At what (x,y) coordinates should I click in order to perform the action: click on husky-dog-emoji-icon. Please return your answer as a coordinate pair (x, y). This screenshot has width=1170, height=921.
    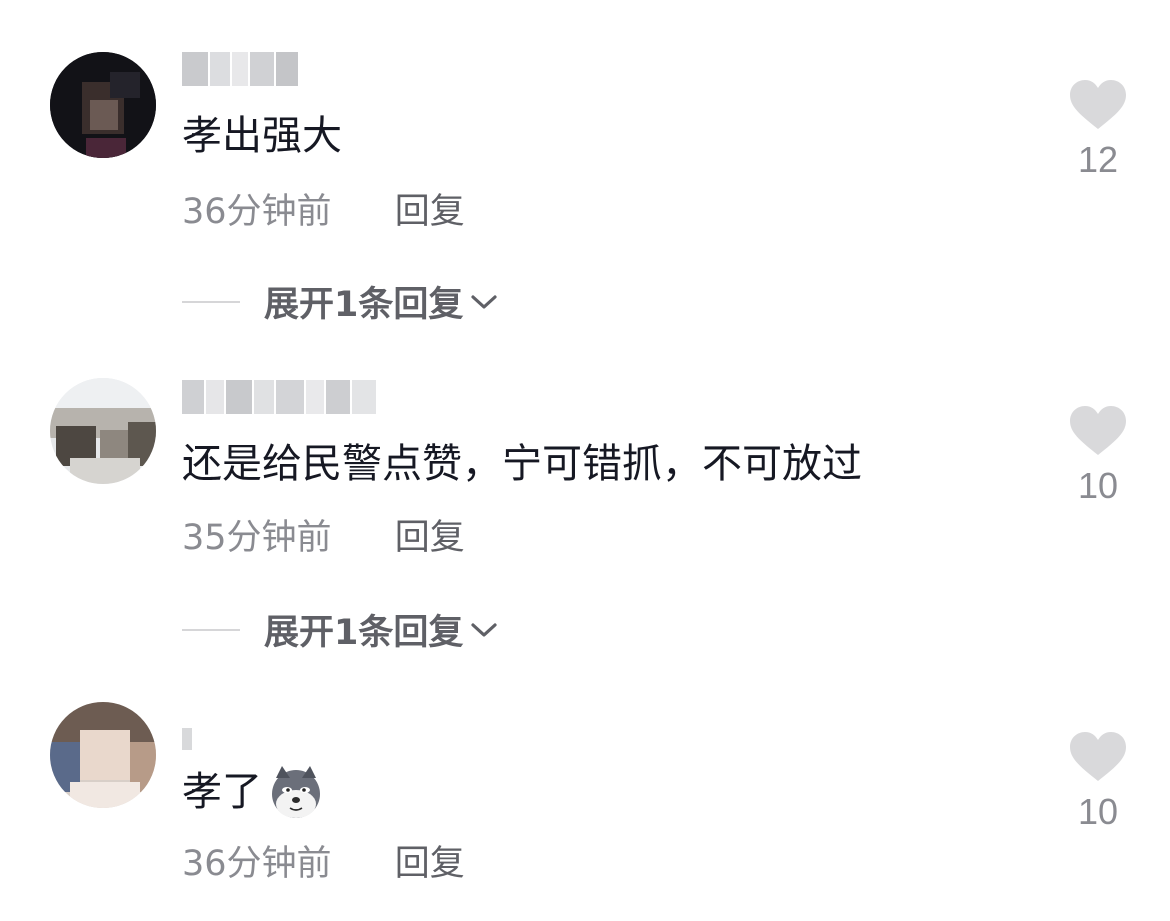
    Looking at the image, I should click on (296, 792).